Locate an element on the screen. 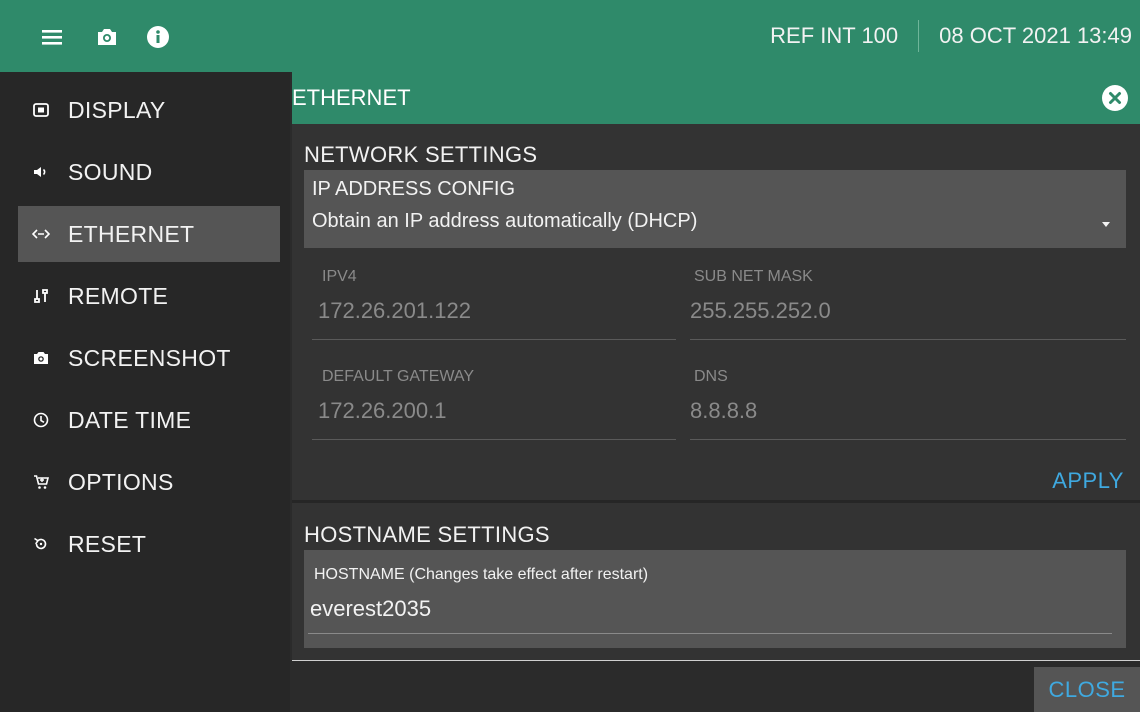  dns-field: DNS 8.8.8.8 is located at coordinates (908, 404).